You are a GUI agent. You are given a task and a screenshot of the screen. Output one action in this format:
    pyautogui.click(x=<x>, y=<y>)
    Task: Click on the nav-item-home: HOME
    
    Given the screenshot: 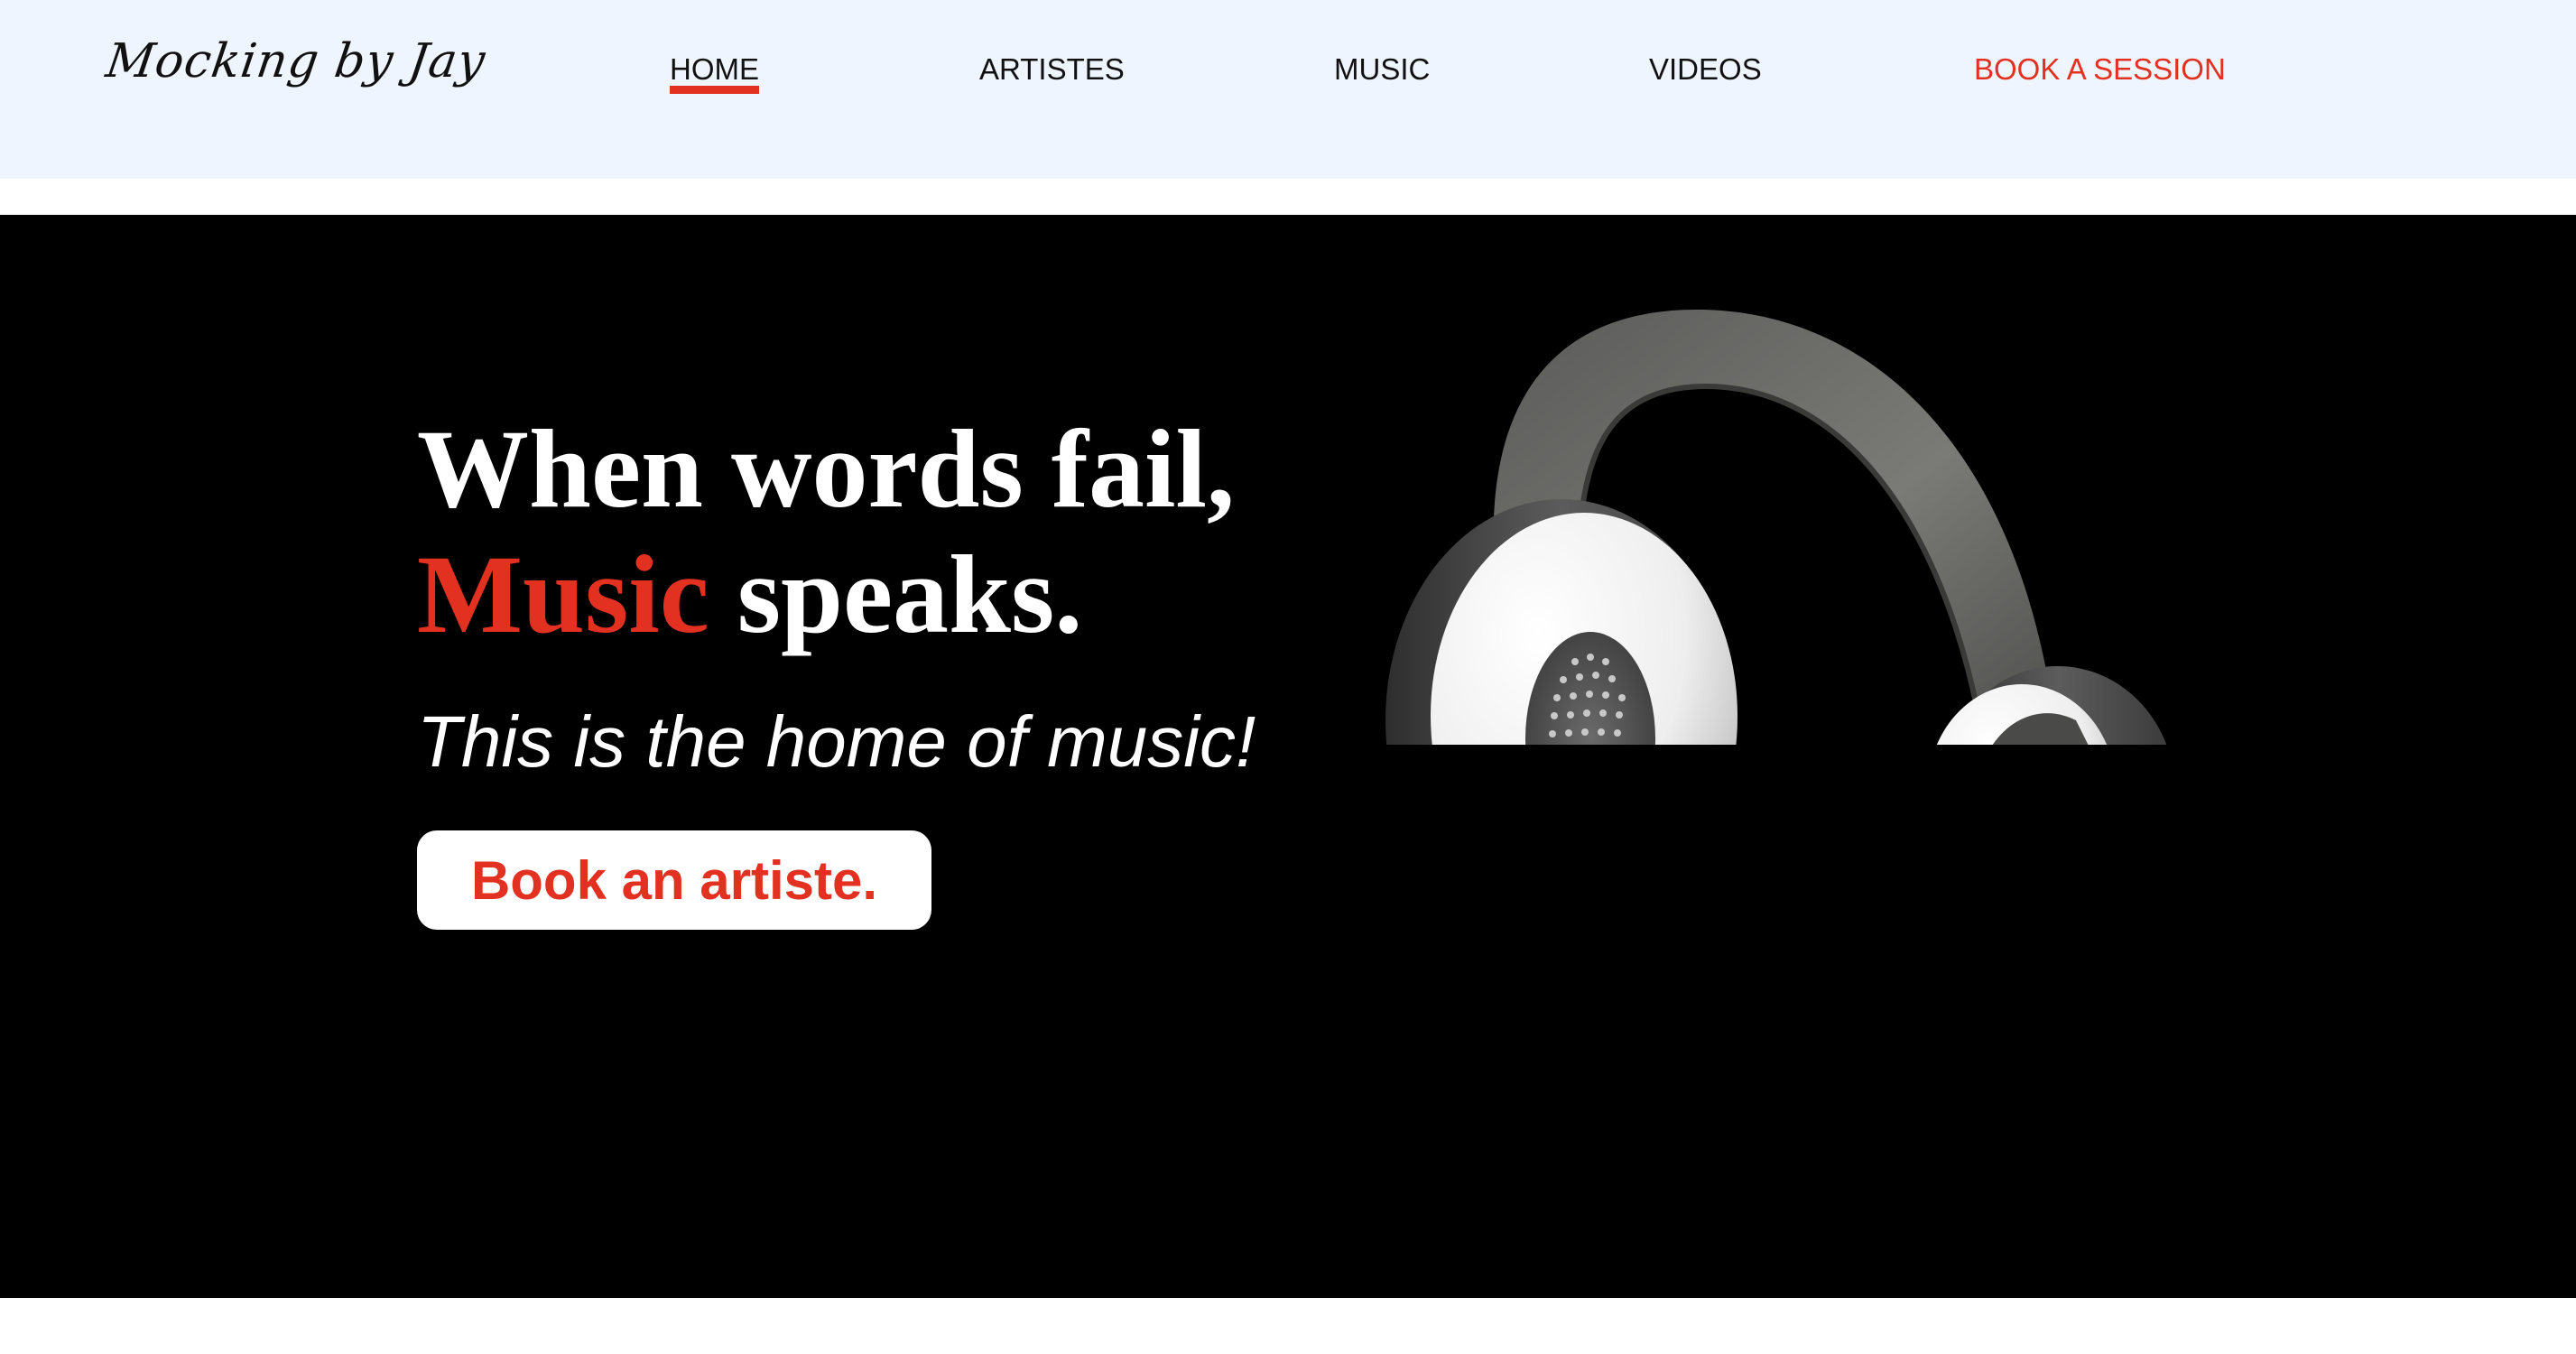 What is the action you would take?
    pyautogui.click(x=714, y=73)
    